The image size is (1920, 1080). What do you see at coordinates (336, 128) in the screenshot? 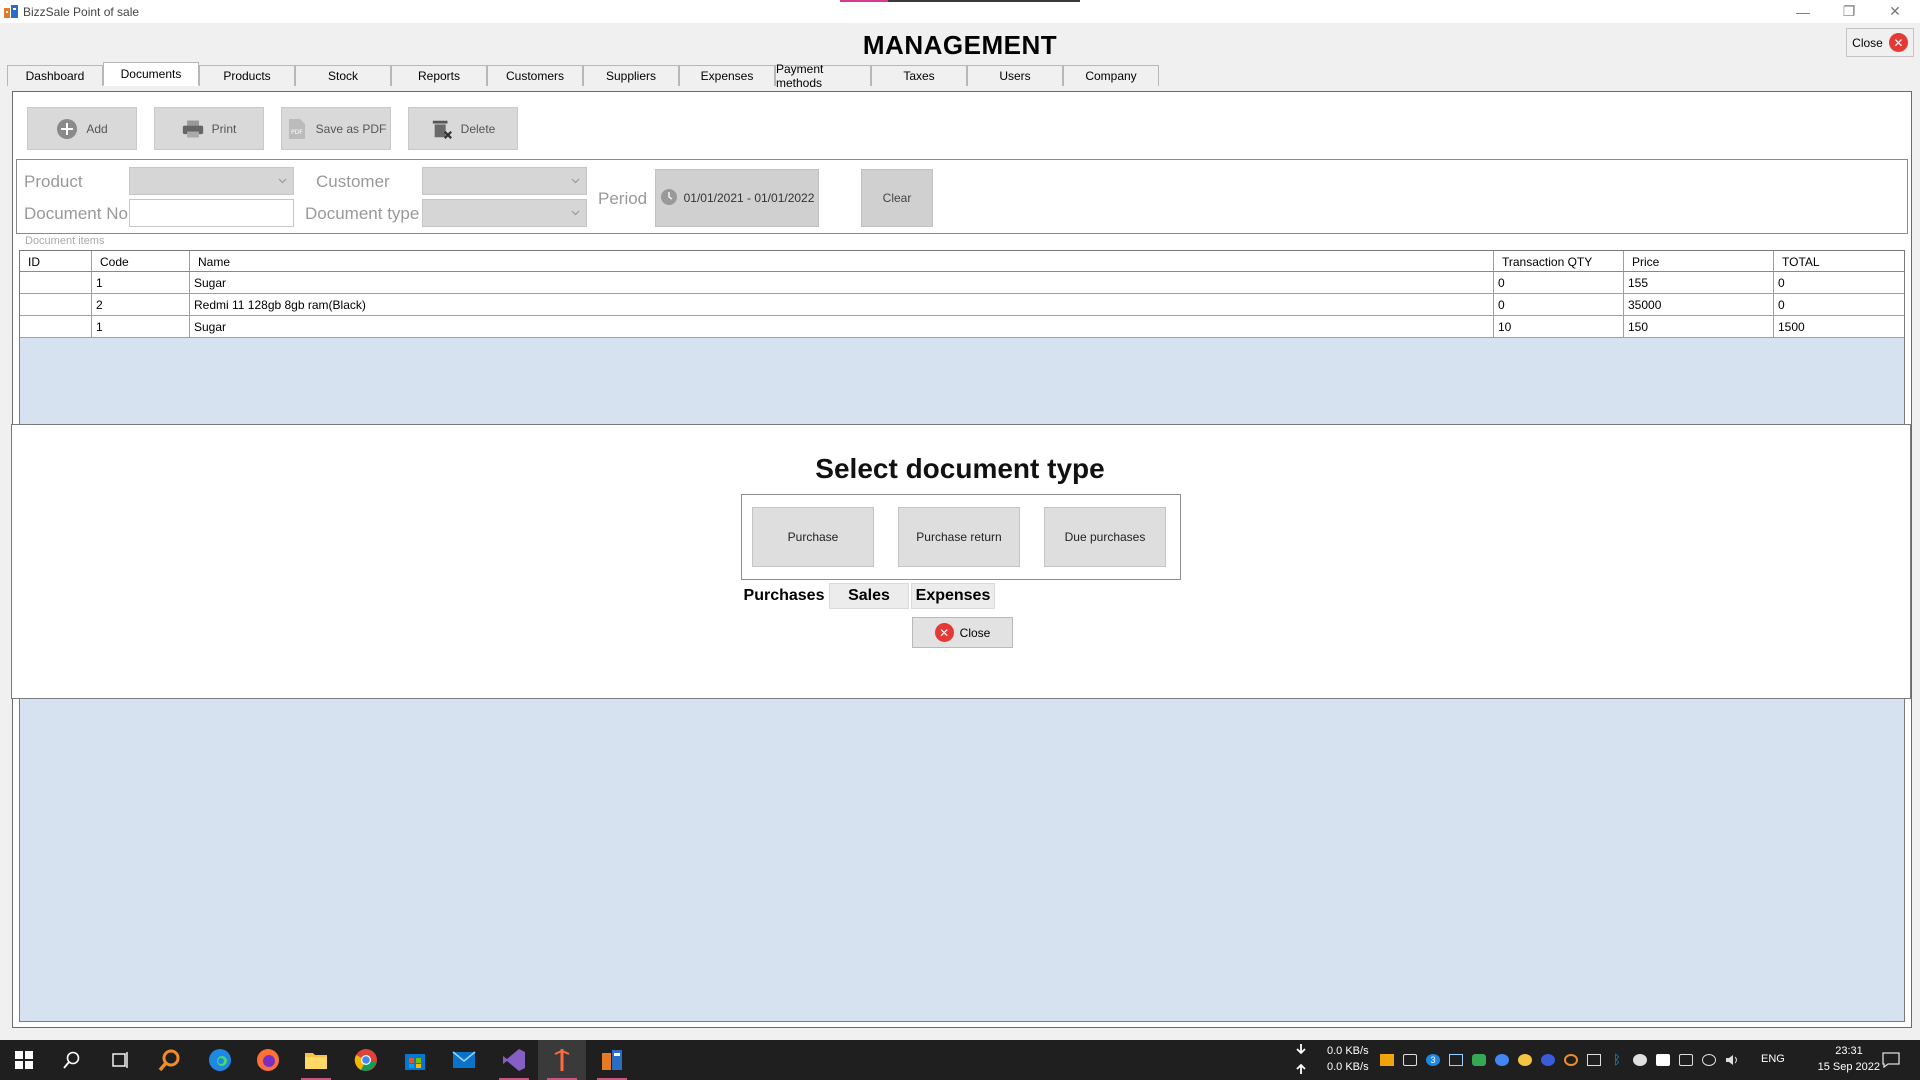
I see `save-as-pdf-button: PDF Save as PDF` at bounding box center [336, 128].